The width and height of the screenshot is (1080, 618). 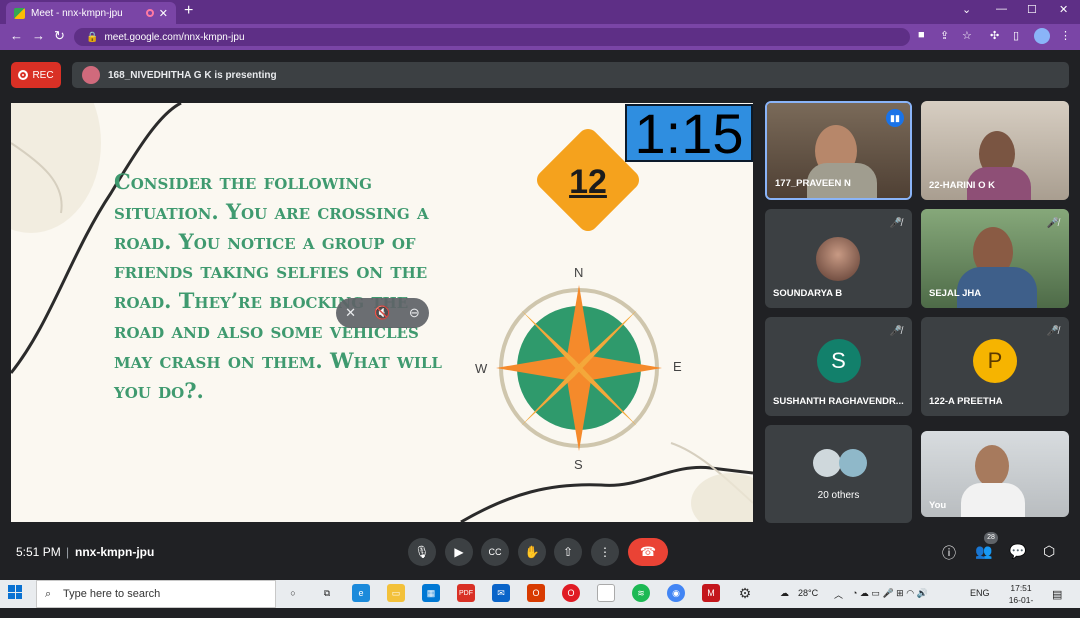 What do you see at coordinates (995, 258) in the screenshot?
I see `participant-tile: 🎤̸ SEJAL JHA` at bounding box center [995, 258].